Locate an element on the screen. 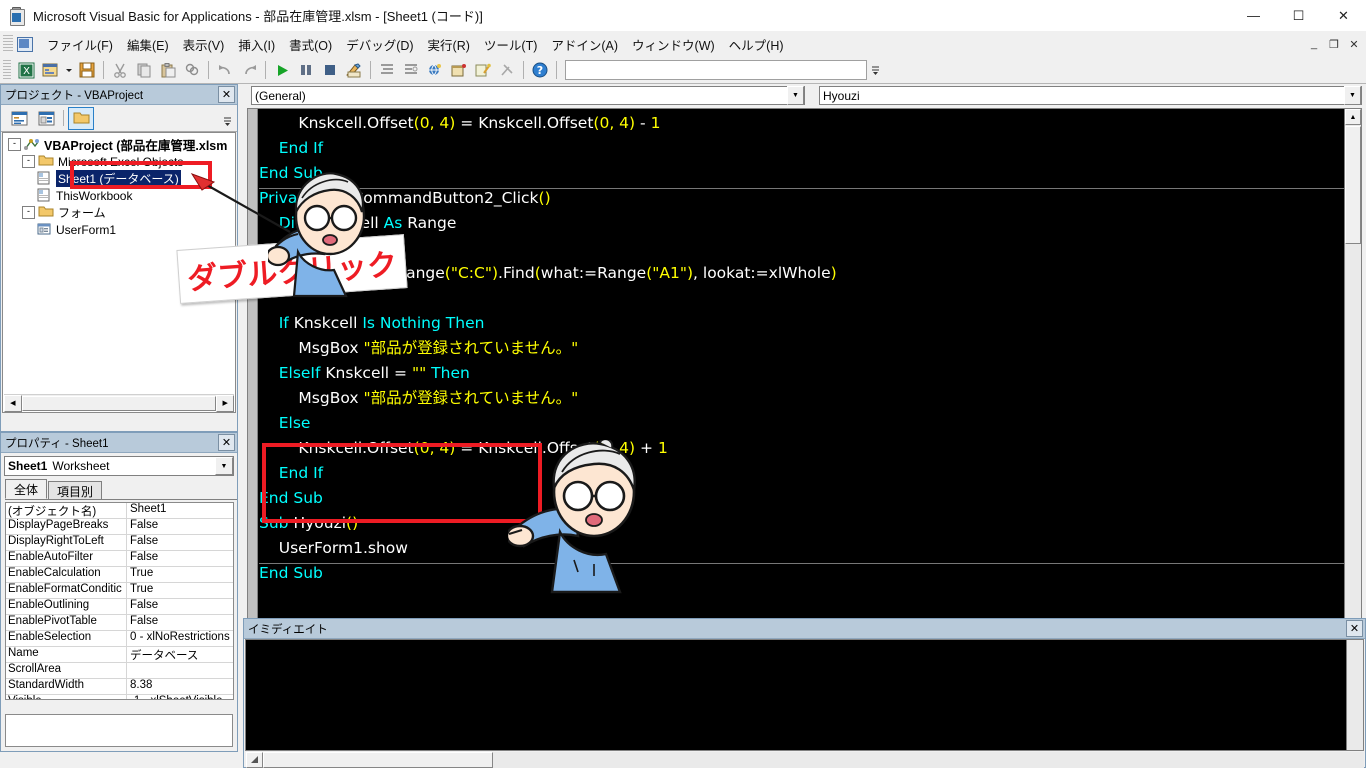  immediate-content is located at coordinates (804, 695).